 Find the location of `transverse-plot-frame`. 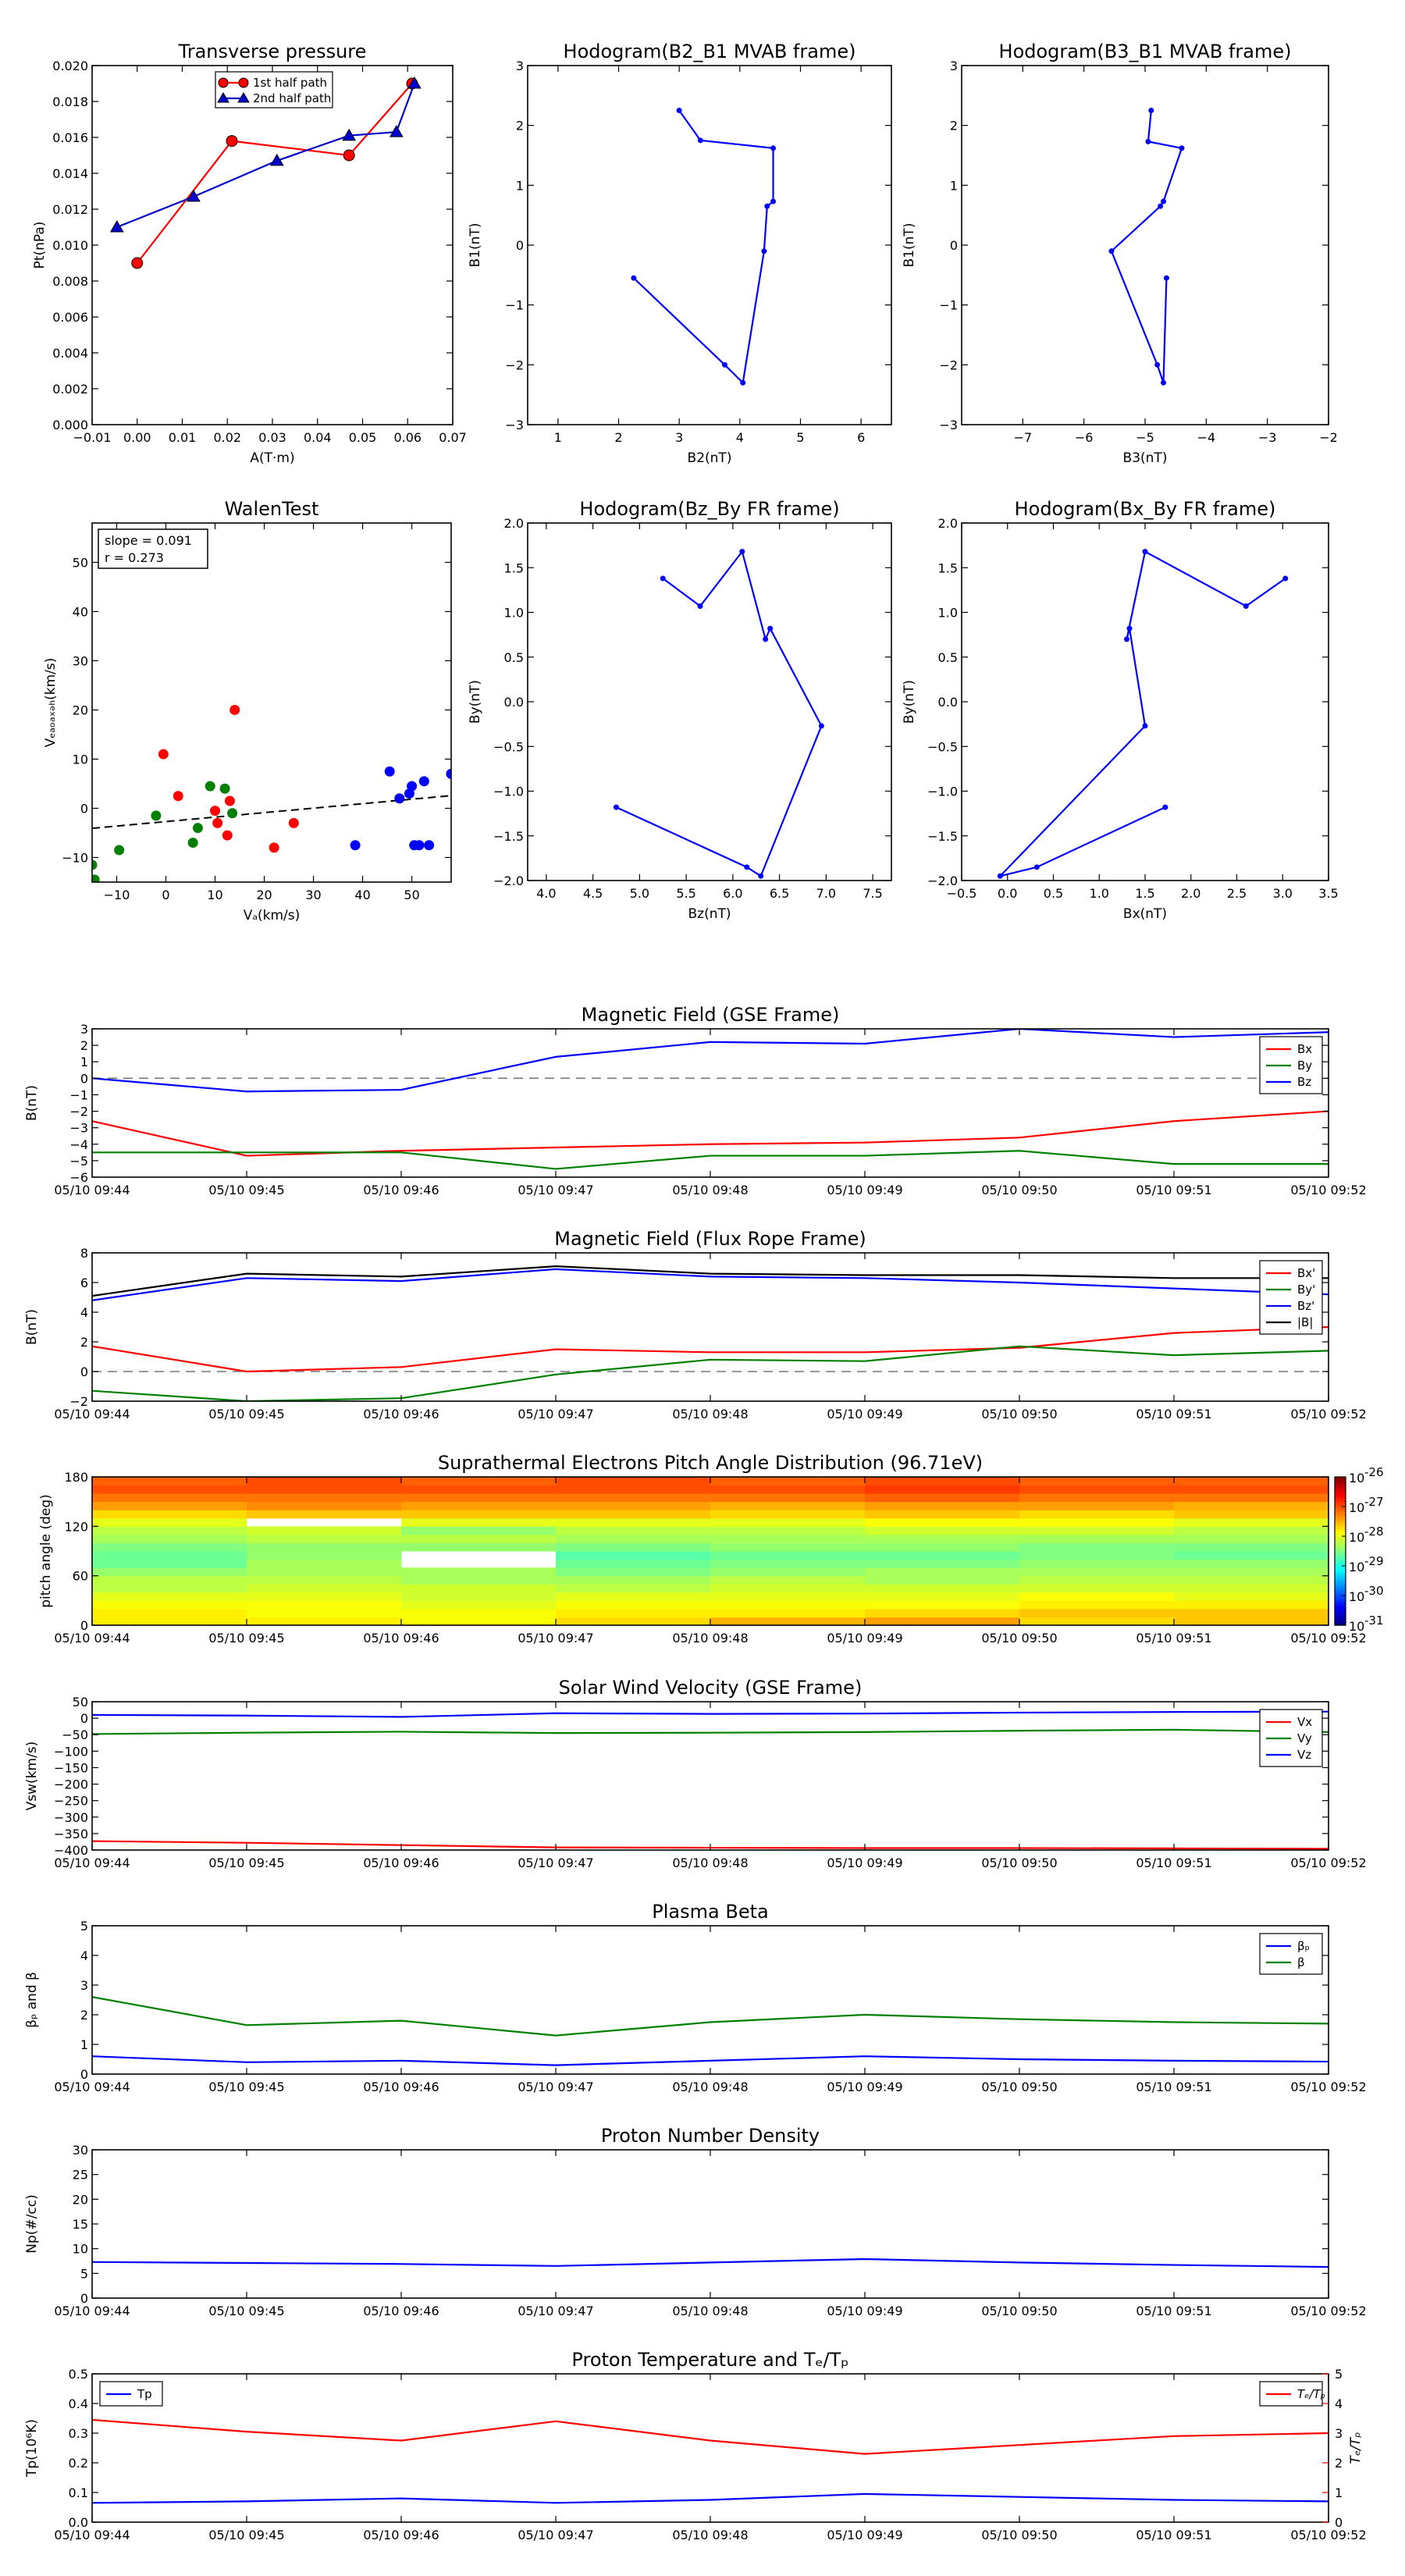

transverse-plot-frame is located at coordinates (272, 245).